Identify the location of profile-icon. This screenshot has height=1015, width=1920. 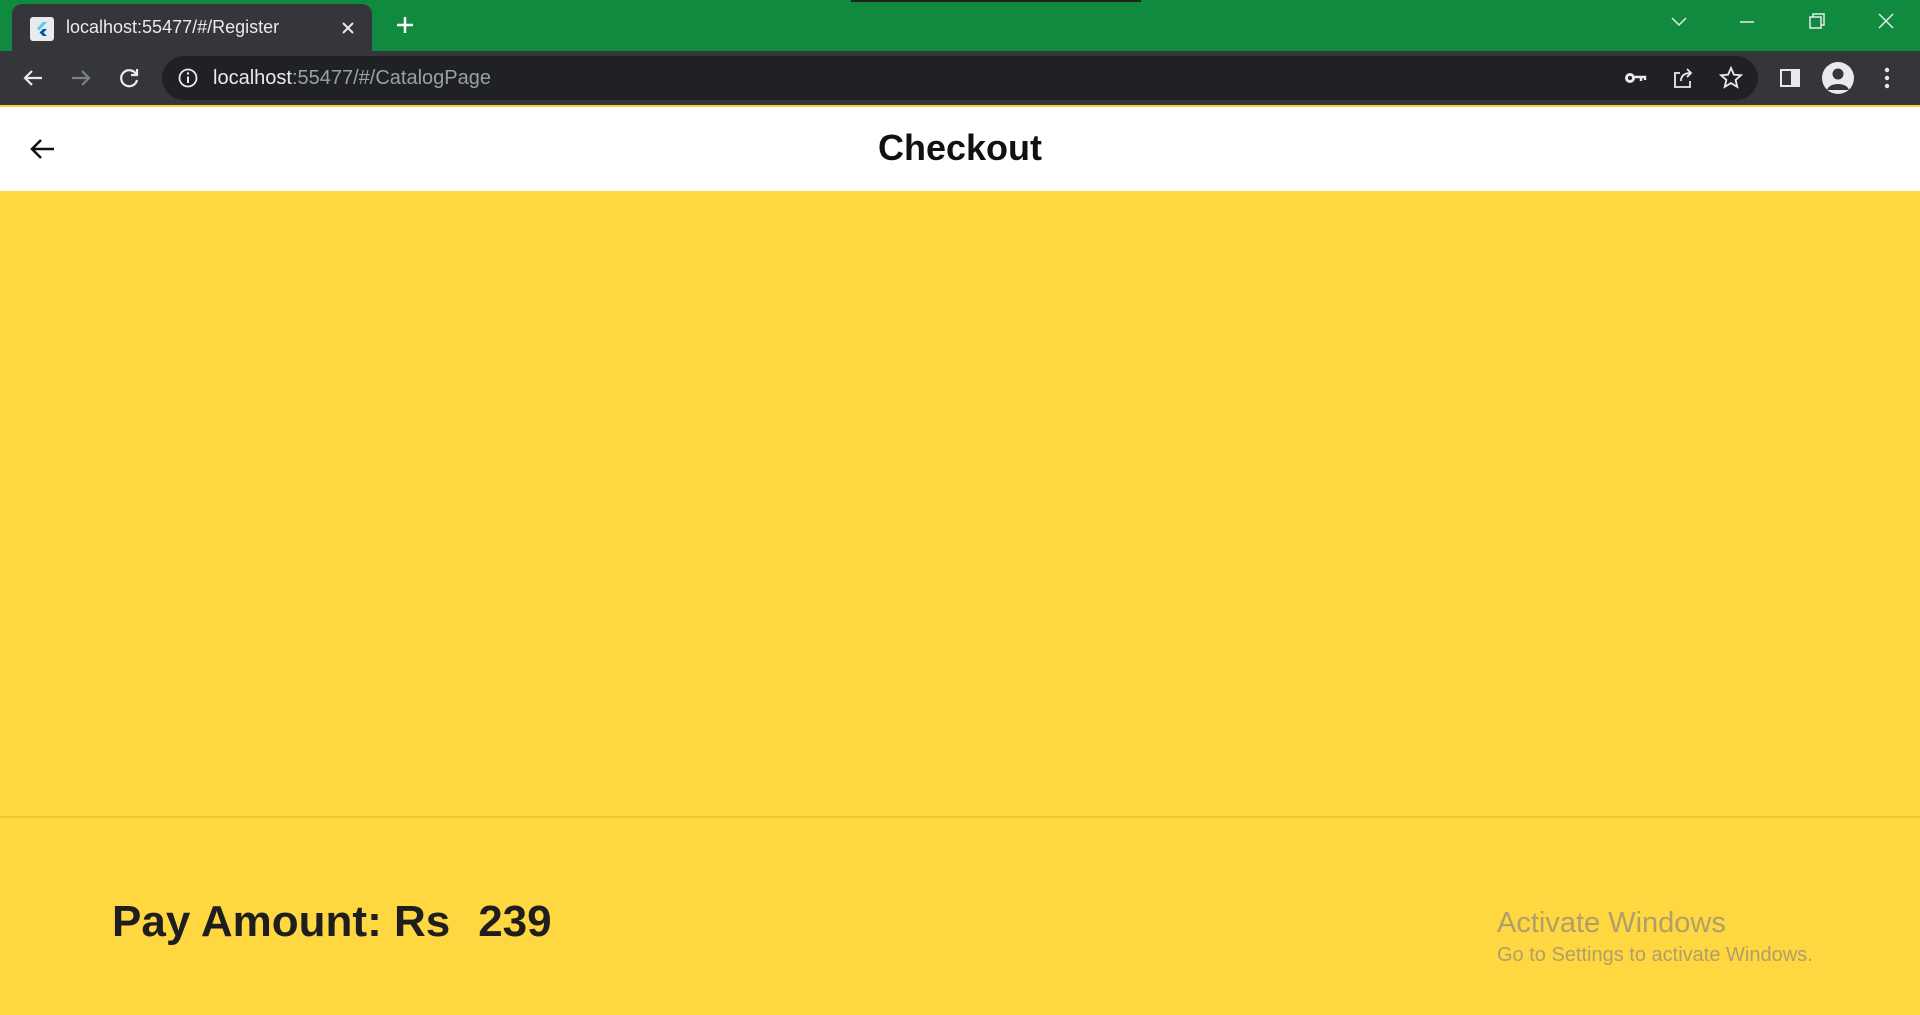
(1838, 78).